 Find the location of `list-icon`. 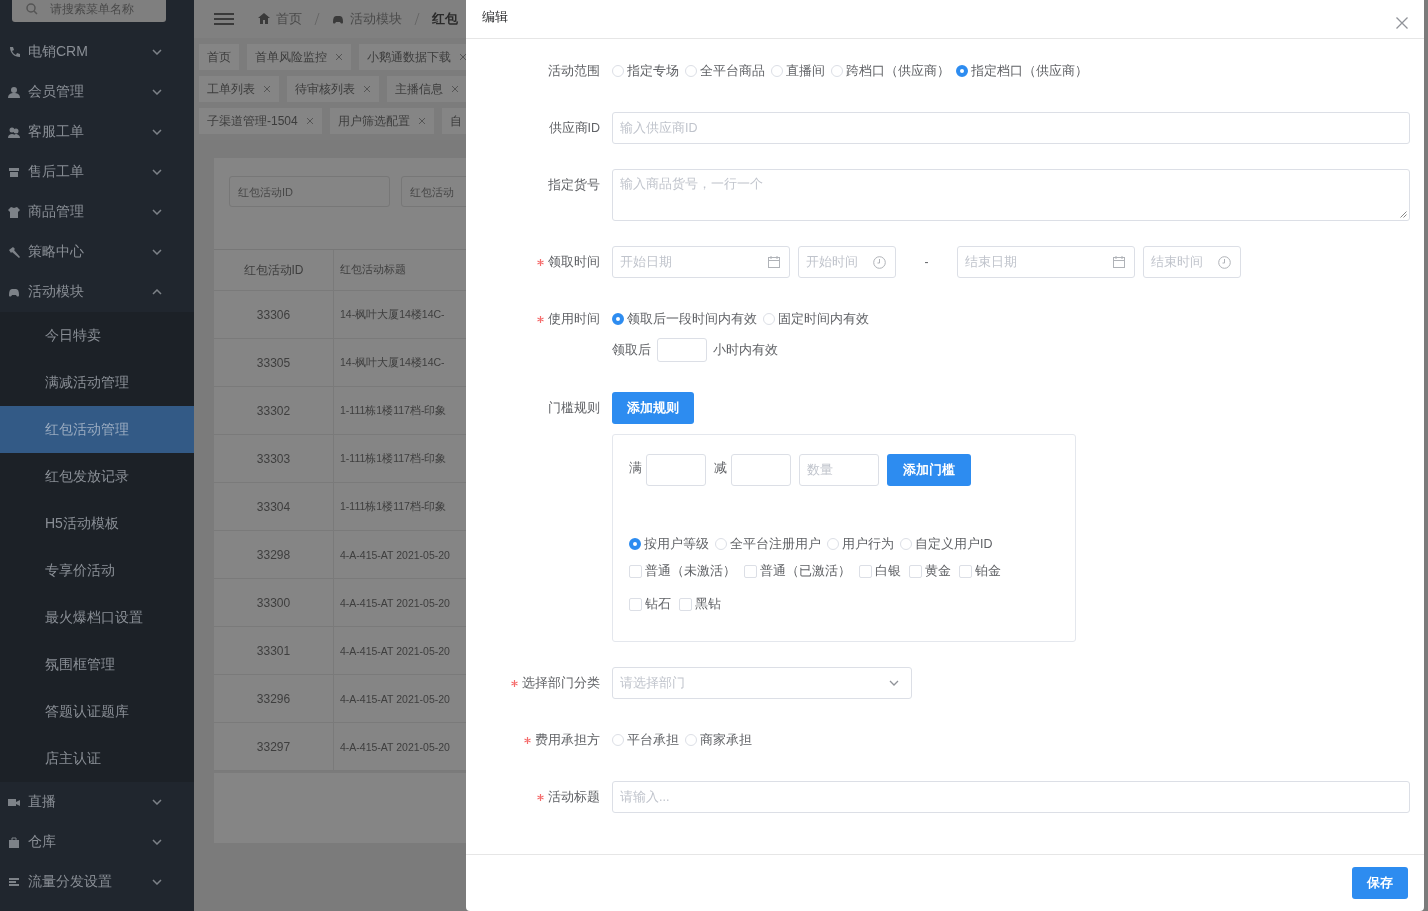

list-icon is located at coordinates (14, 882).